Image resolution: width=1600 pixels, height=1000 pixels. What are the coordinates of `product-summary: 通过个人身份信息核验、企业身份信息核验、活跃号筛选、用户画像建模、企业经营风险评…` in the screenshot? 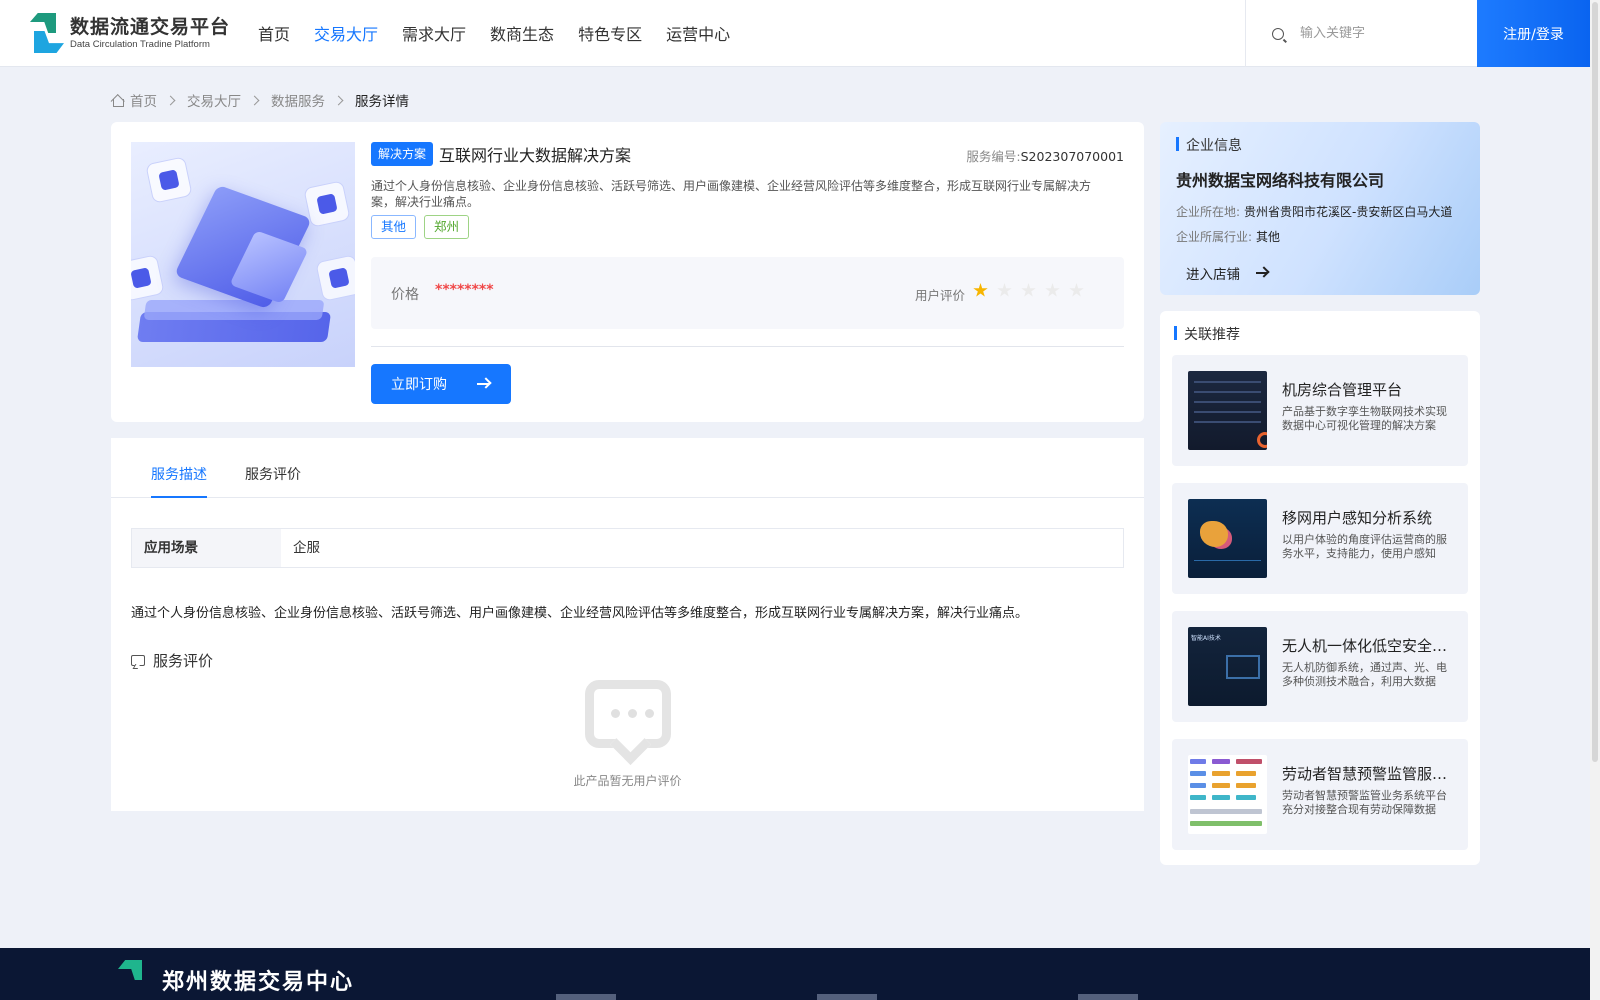 It's located at (731, 194).